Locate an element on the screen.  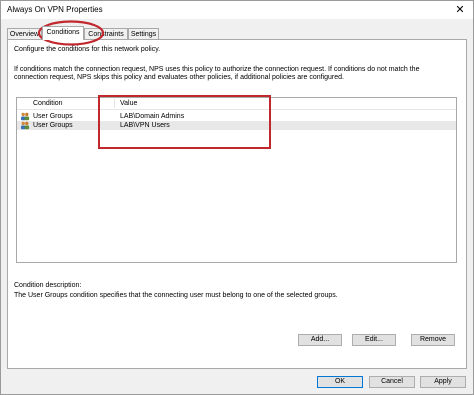
tab-conditions: Conditions is located at coordinates (63, 33).